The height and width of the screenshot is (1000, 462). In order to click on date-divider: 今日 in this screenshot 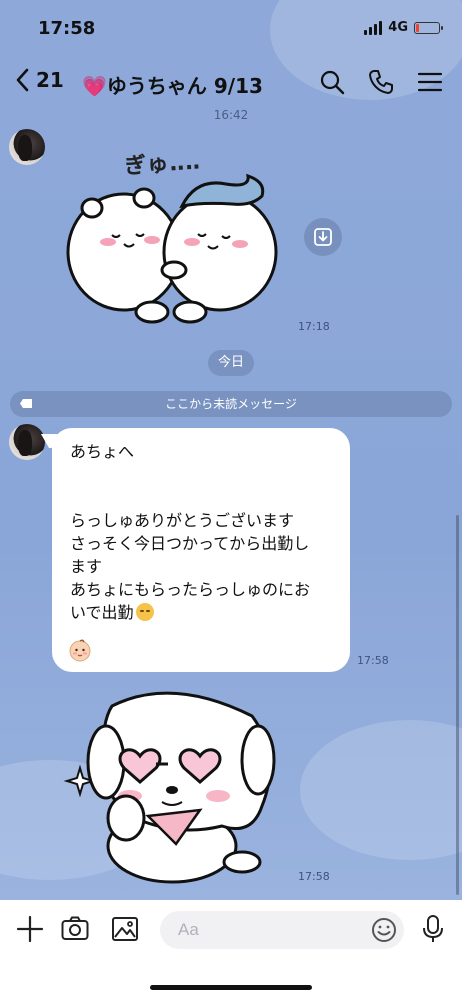, I will do `click(231, 363)`.